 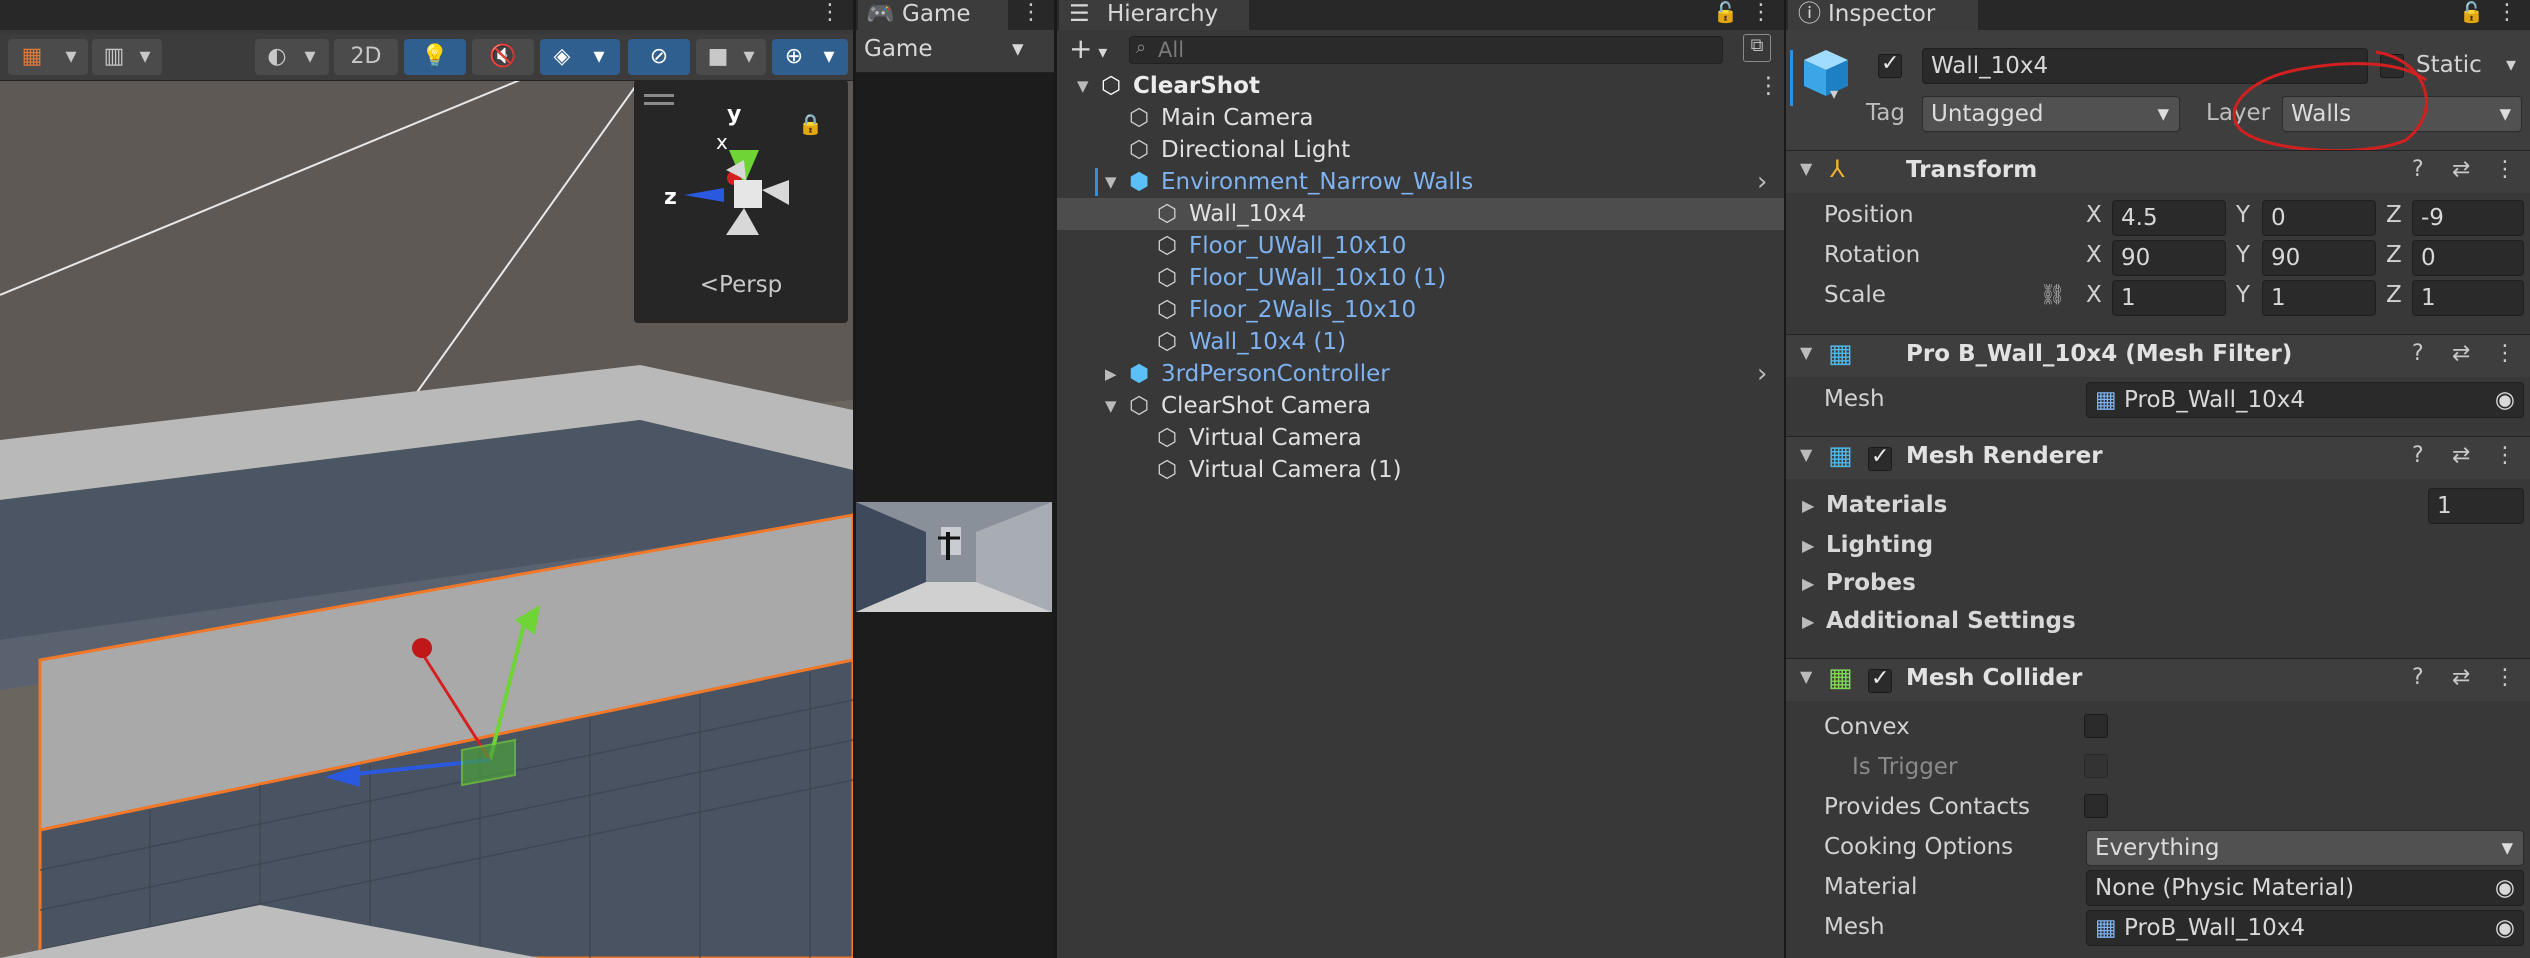 What do you see at coordinates (741, 285) in the screenshot?
I see `projection-toggle: <Persp` at bounding box center [741, 285].